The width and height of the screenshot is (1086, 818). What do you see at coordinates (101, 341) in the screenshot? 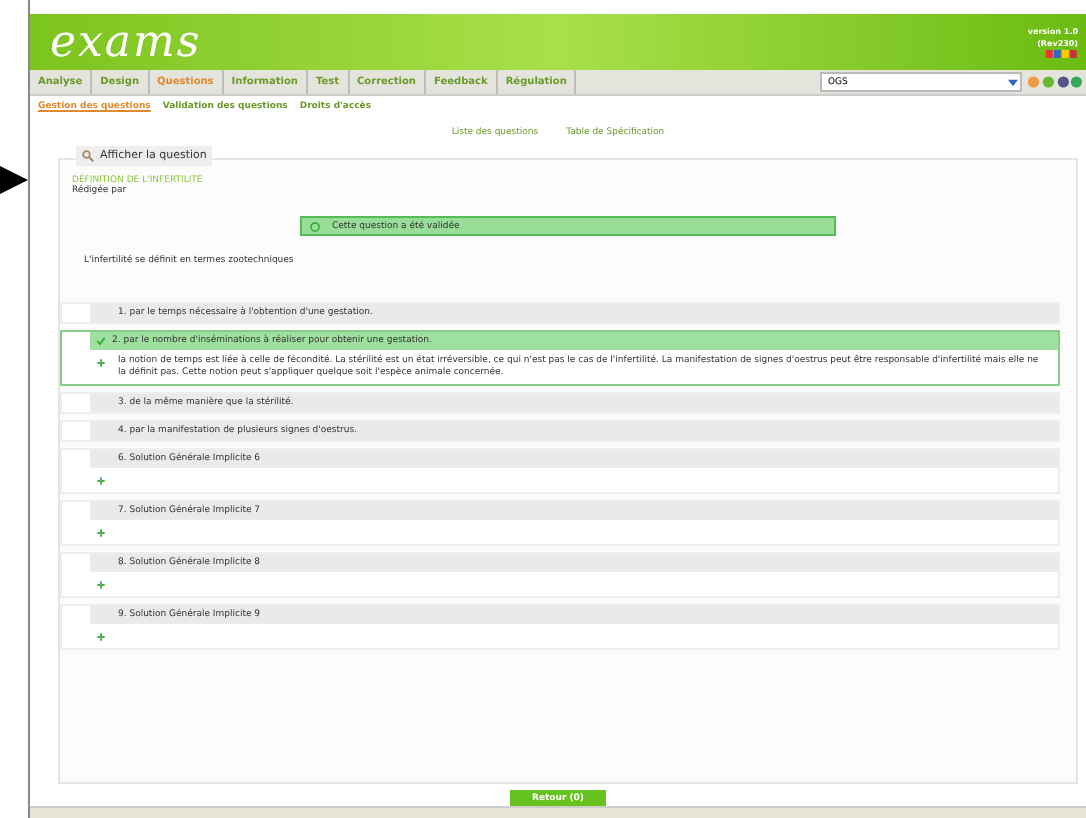
I see `checkmark-icon` at bounding box center [101, 341].